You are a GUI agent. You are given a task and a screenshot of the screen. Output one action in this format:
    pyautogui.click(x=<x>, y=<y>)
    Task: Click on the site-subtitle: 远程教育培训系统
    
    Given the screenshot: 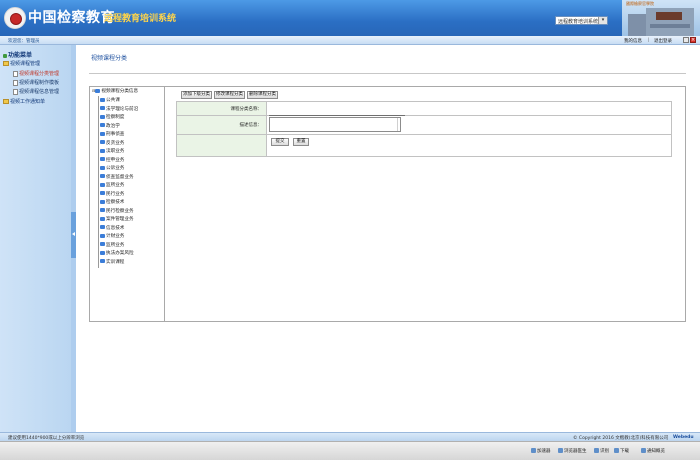 What is the action you would take?
    pyautogui.click(x=140, y=19)
    